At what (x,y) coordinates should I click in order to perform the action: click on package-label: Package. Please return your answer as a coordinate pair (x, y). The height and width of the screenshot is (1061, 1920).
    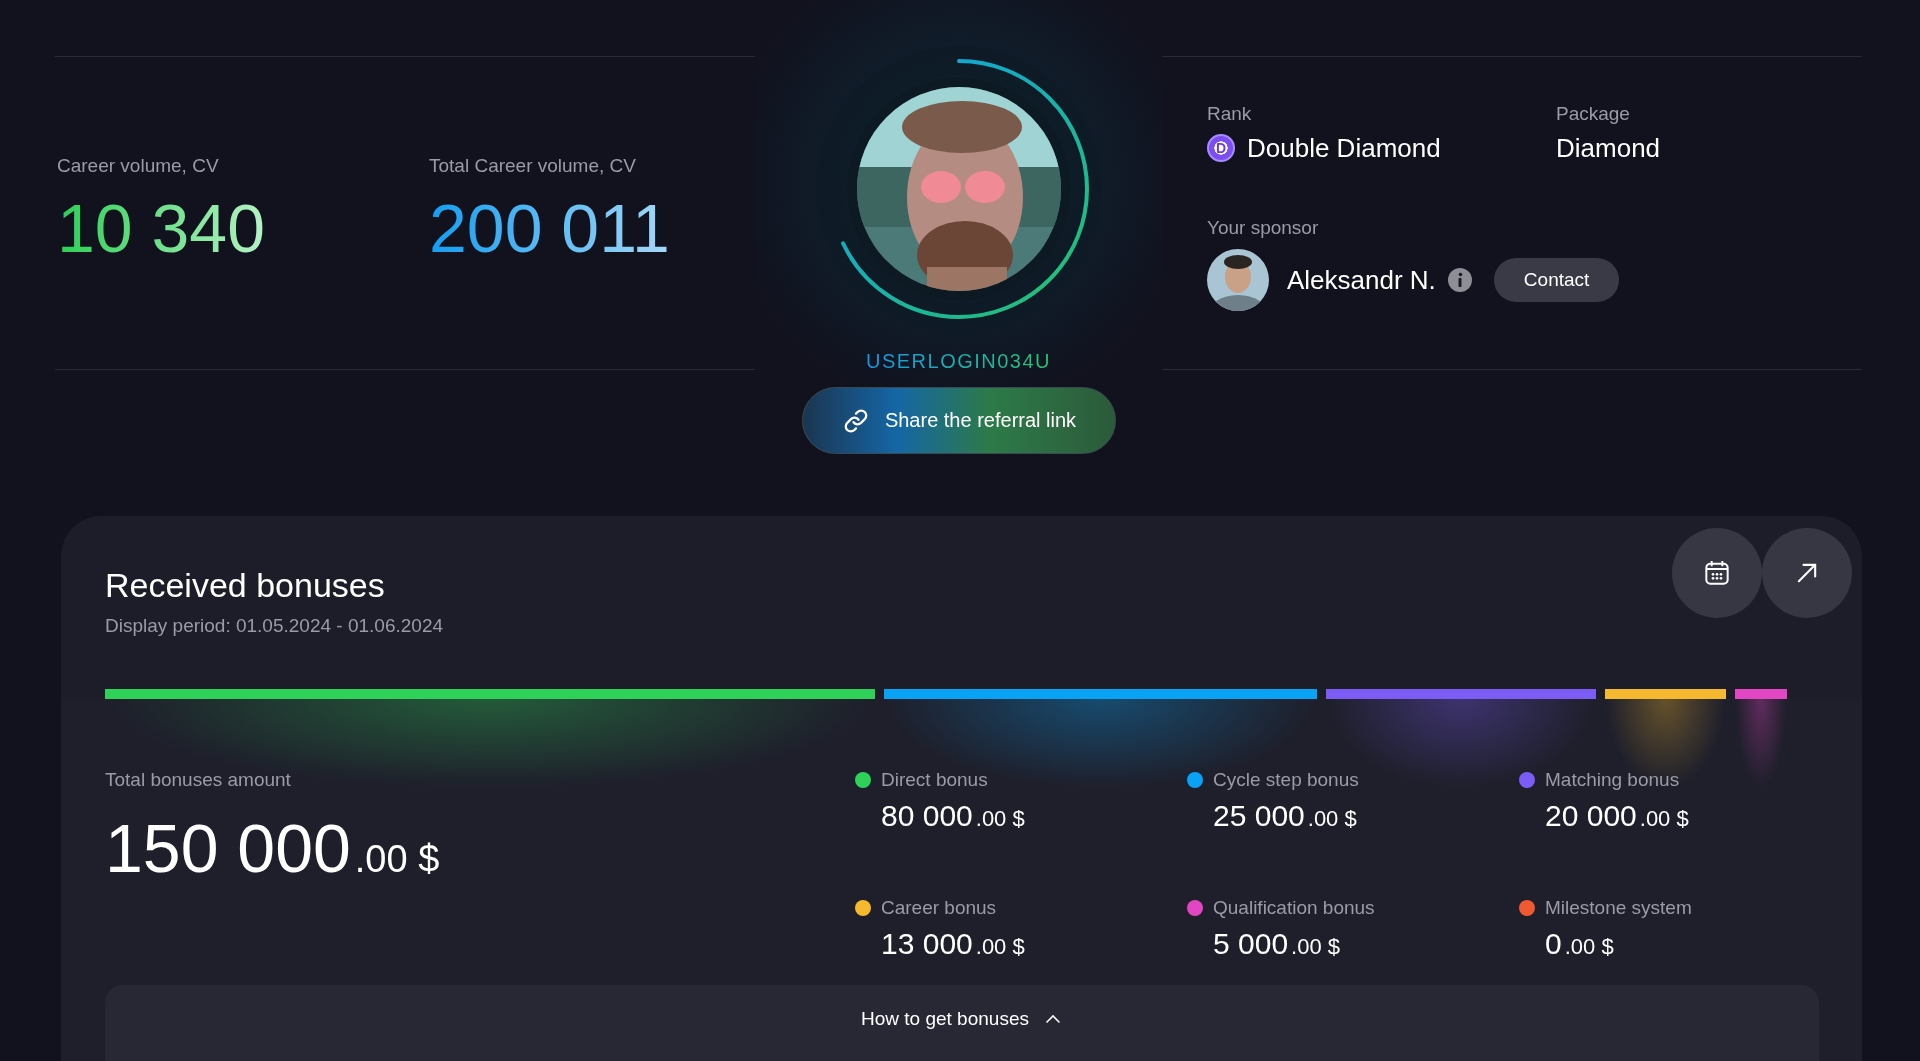
    Looking at the image, I should click on (1593, 114).